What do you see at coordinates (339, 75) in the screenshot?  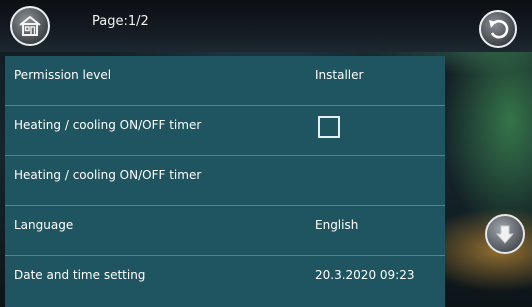 I see `setting-value: Installer` at bounding box center [339, 75].